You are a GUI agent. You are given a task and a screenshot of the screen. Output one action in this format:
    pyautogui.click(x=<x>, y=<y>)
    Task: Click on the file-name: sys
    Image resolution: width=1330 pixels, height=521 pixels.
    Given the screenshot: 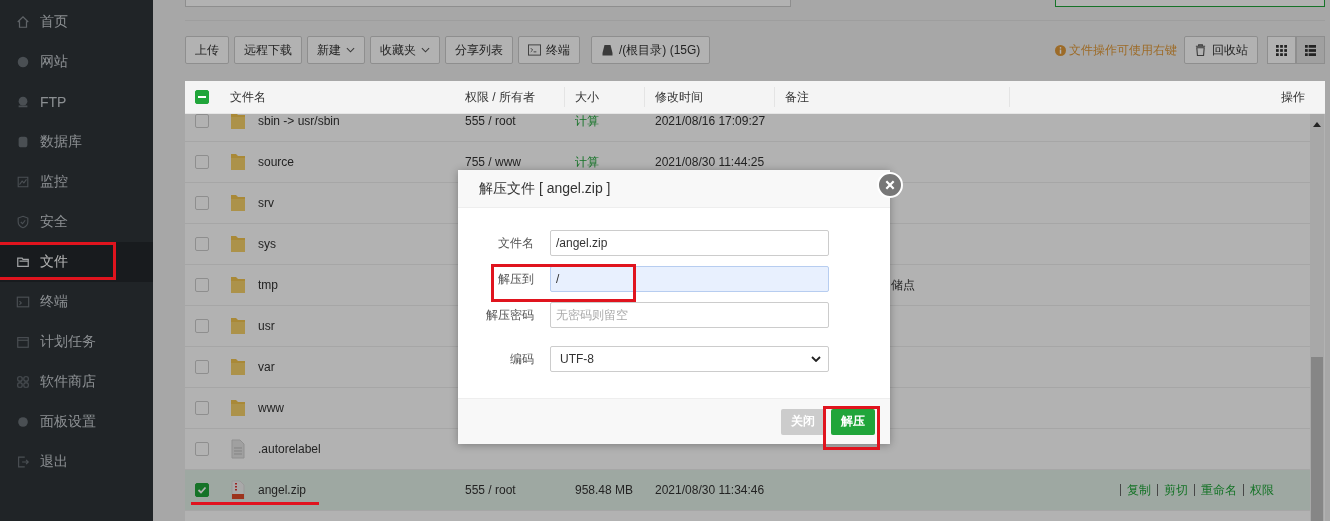 What is the action you would take?
    pyautogui.click(x=267, y=244)
    